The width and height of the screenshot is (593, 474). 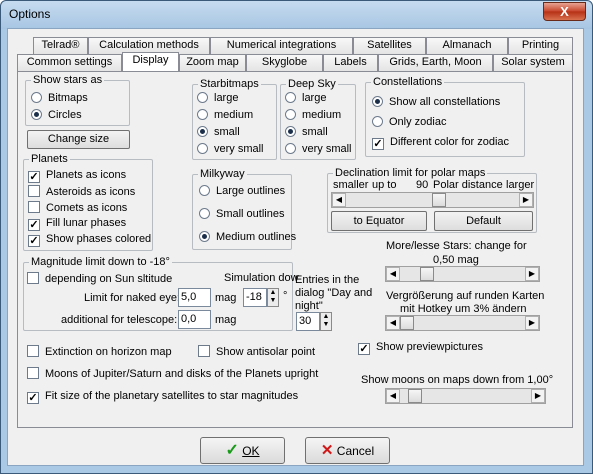 What do you see at coordinates (226, 320) in the screenshot?
I see `mag-unit-label-2: mag` at bounding box center [226, 320].